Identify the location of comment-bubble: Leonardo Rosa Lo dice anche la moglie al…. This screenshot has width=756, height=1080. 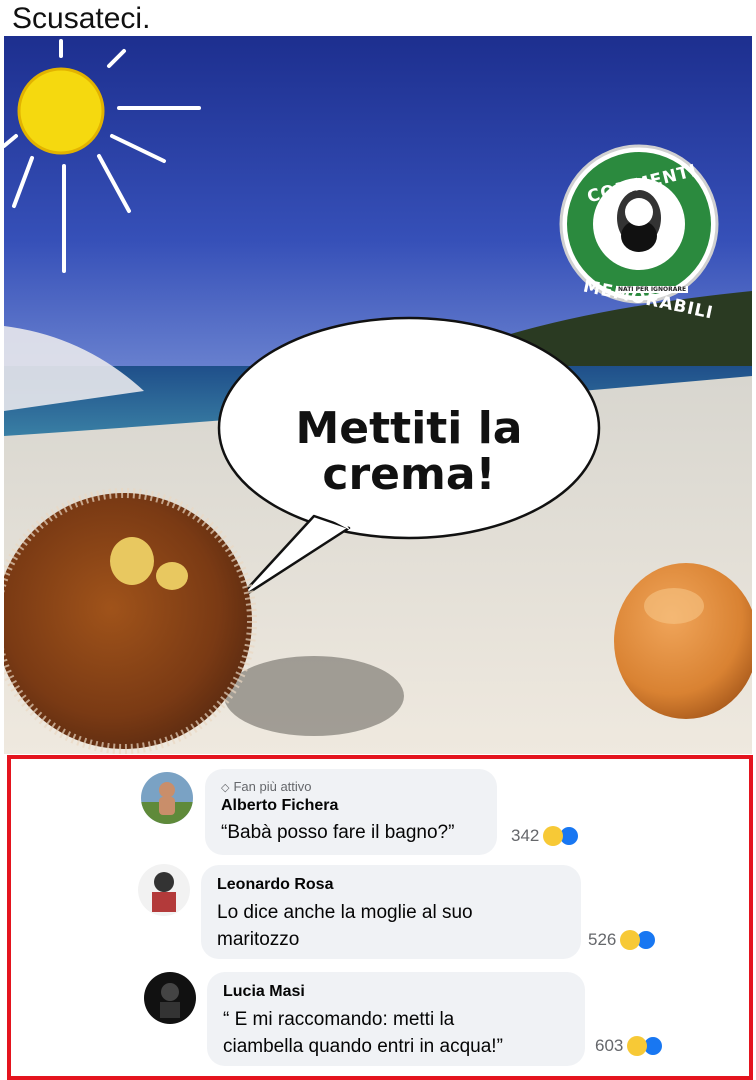
(391, 912).